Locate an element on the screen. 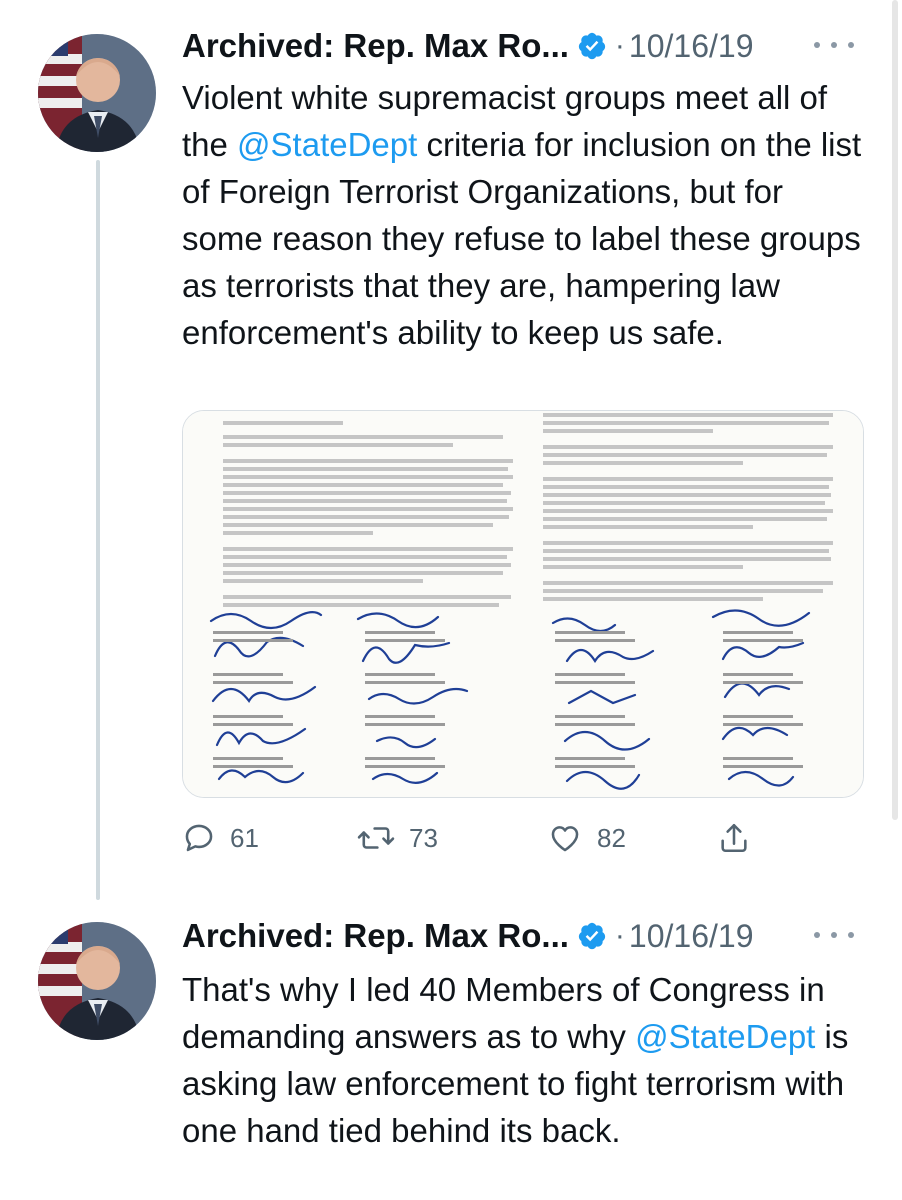 The height and width of the screenshot is (1200, 902). retweet-count: 73 is located at coordinates (423, 837).